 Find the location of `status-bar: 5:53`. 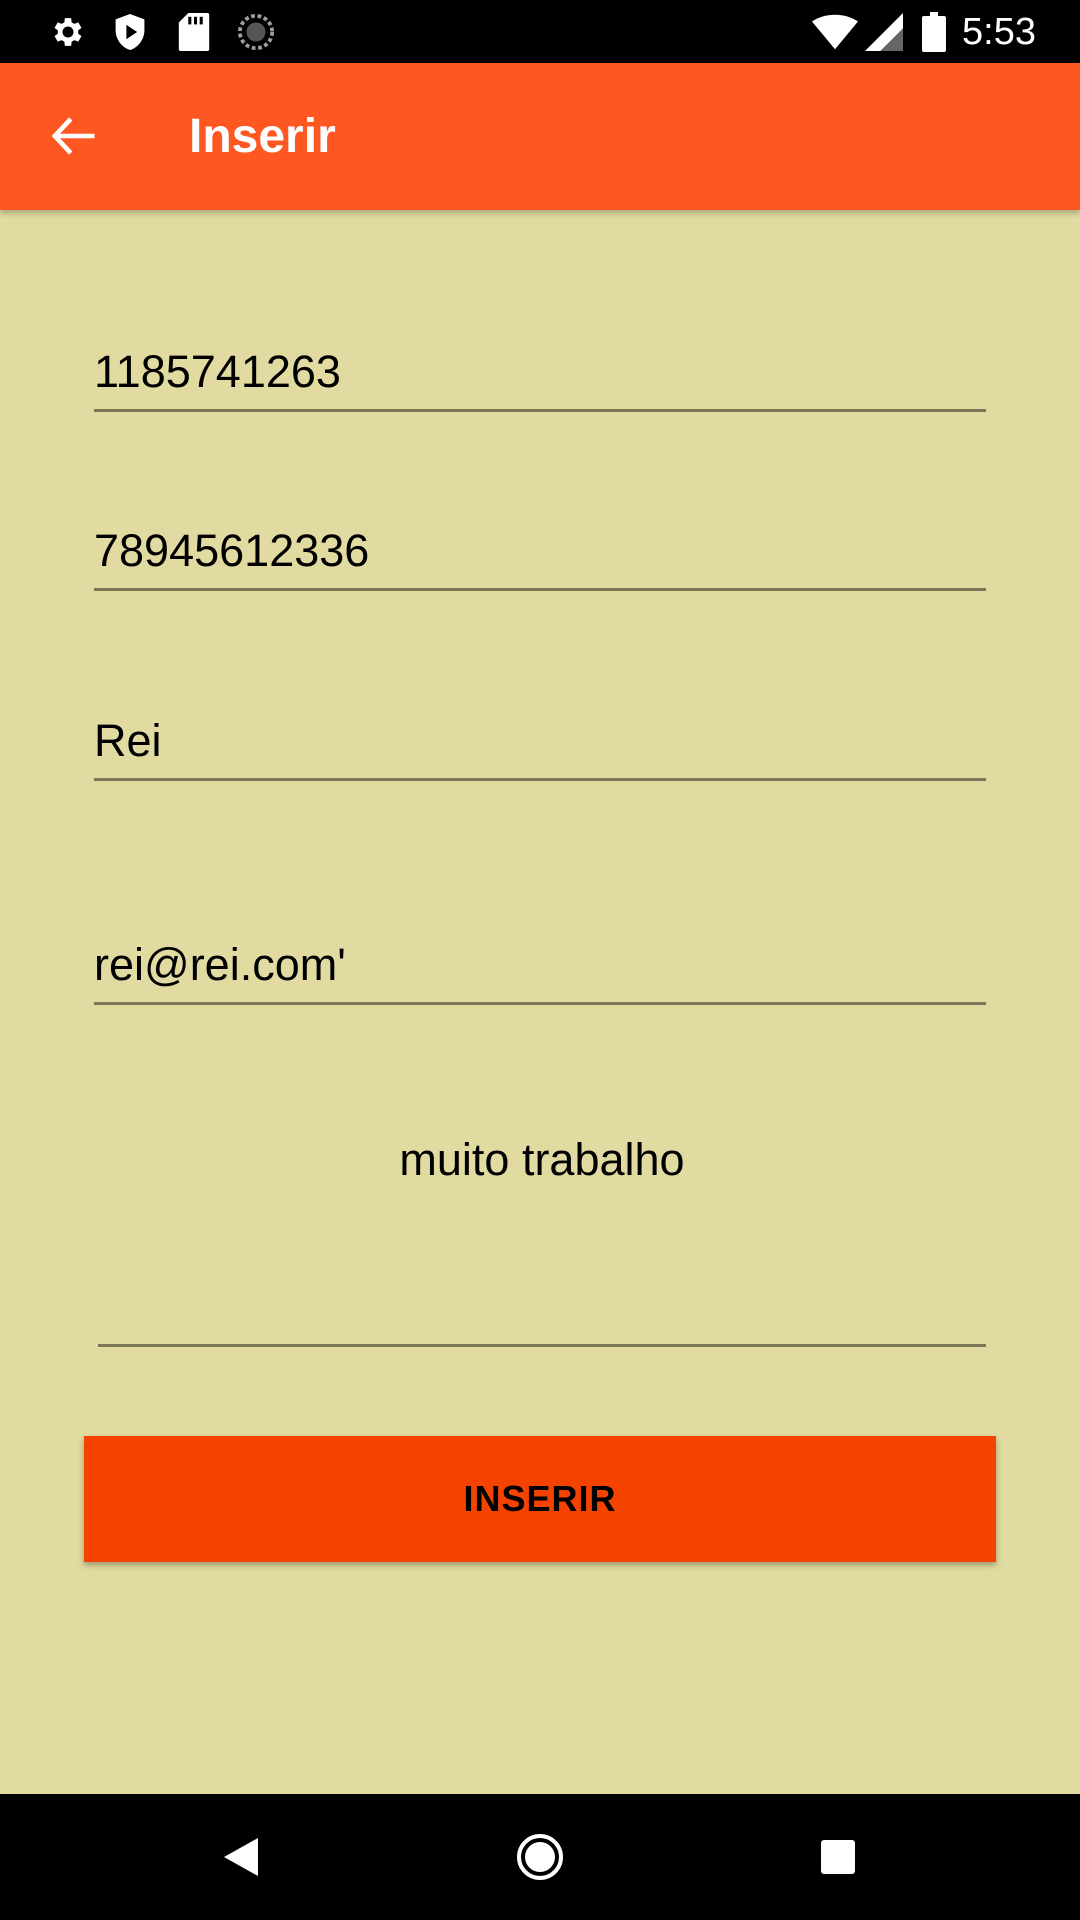

status-bar: 5:53 is located at coordinates (540, 31).